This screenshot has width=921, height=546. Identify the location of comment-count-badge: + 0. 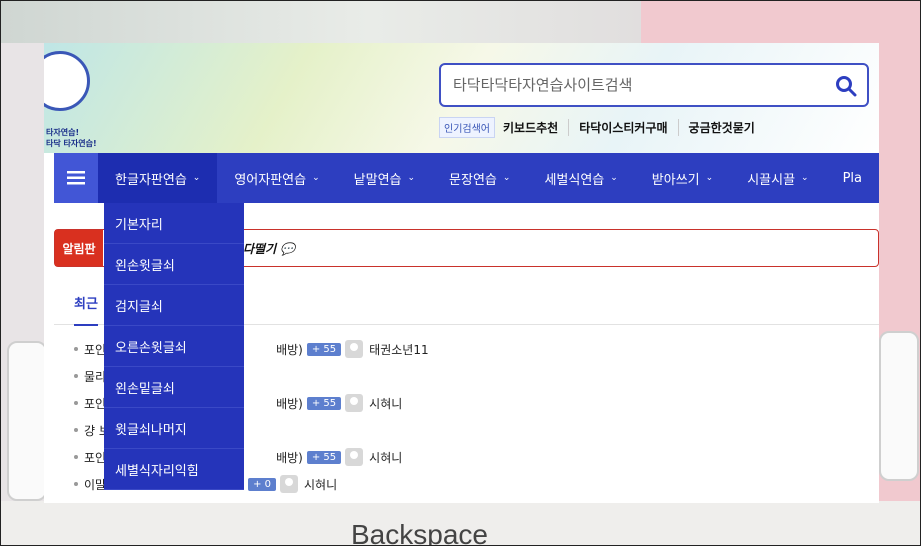
(262, 484).